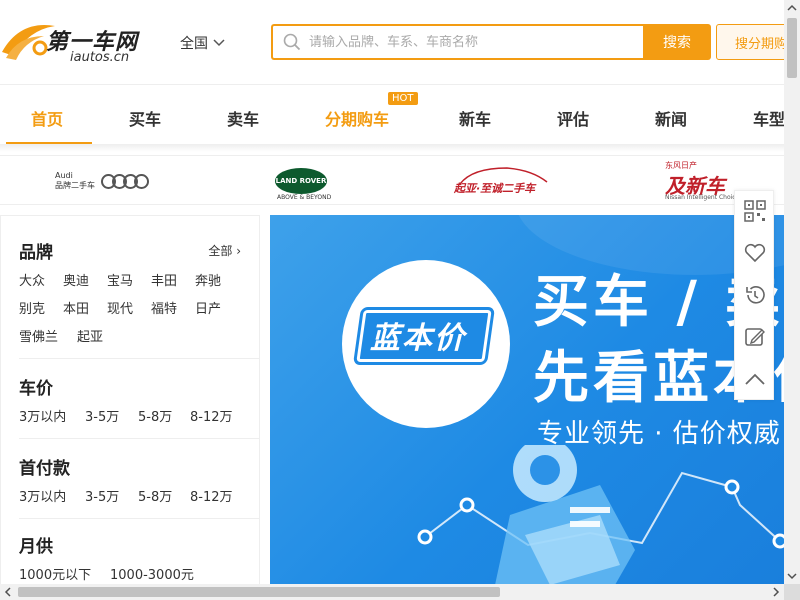 The image size is (800, 600). I want to click on filter-all-brands-link: 全部 ›, so click(224, 250).